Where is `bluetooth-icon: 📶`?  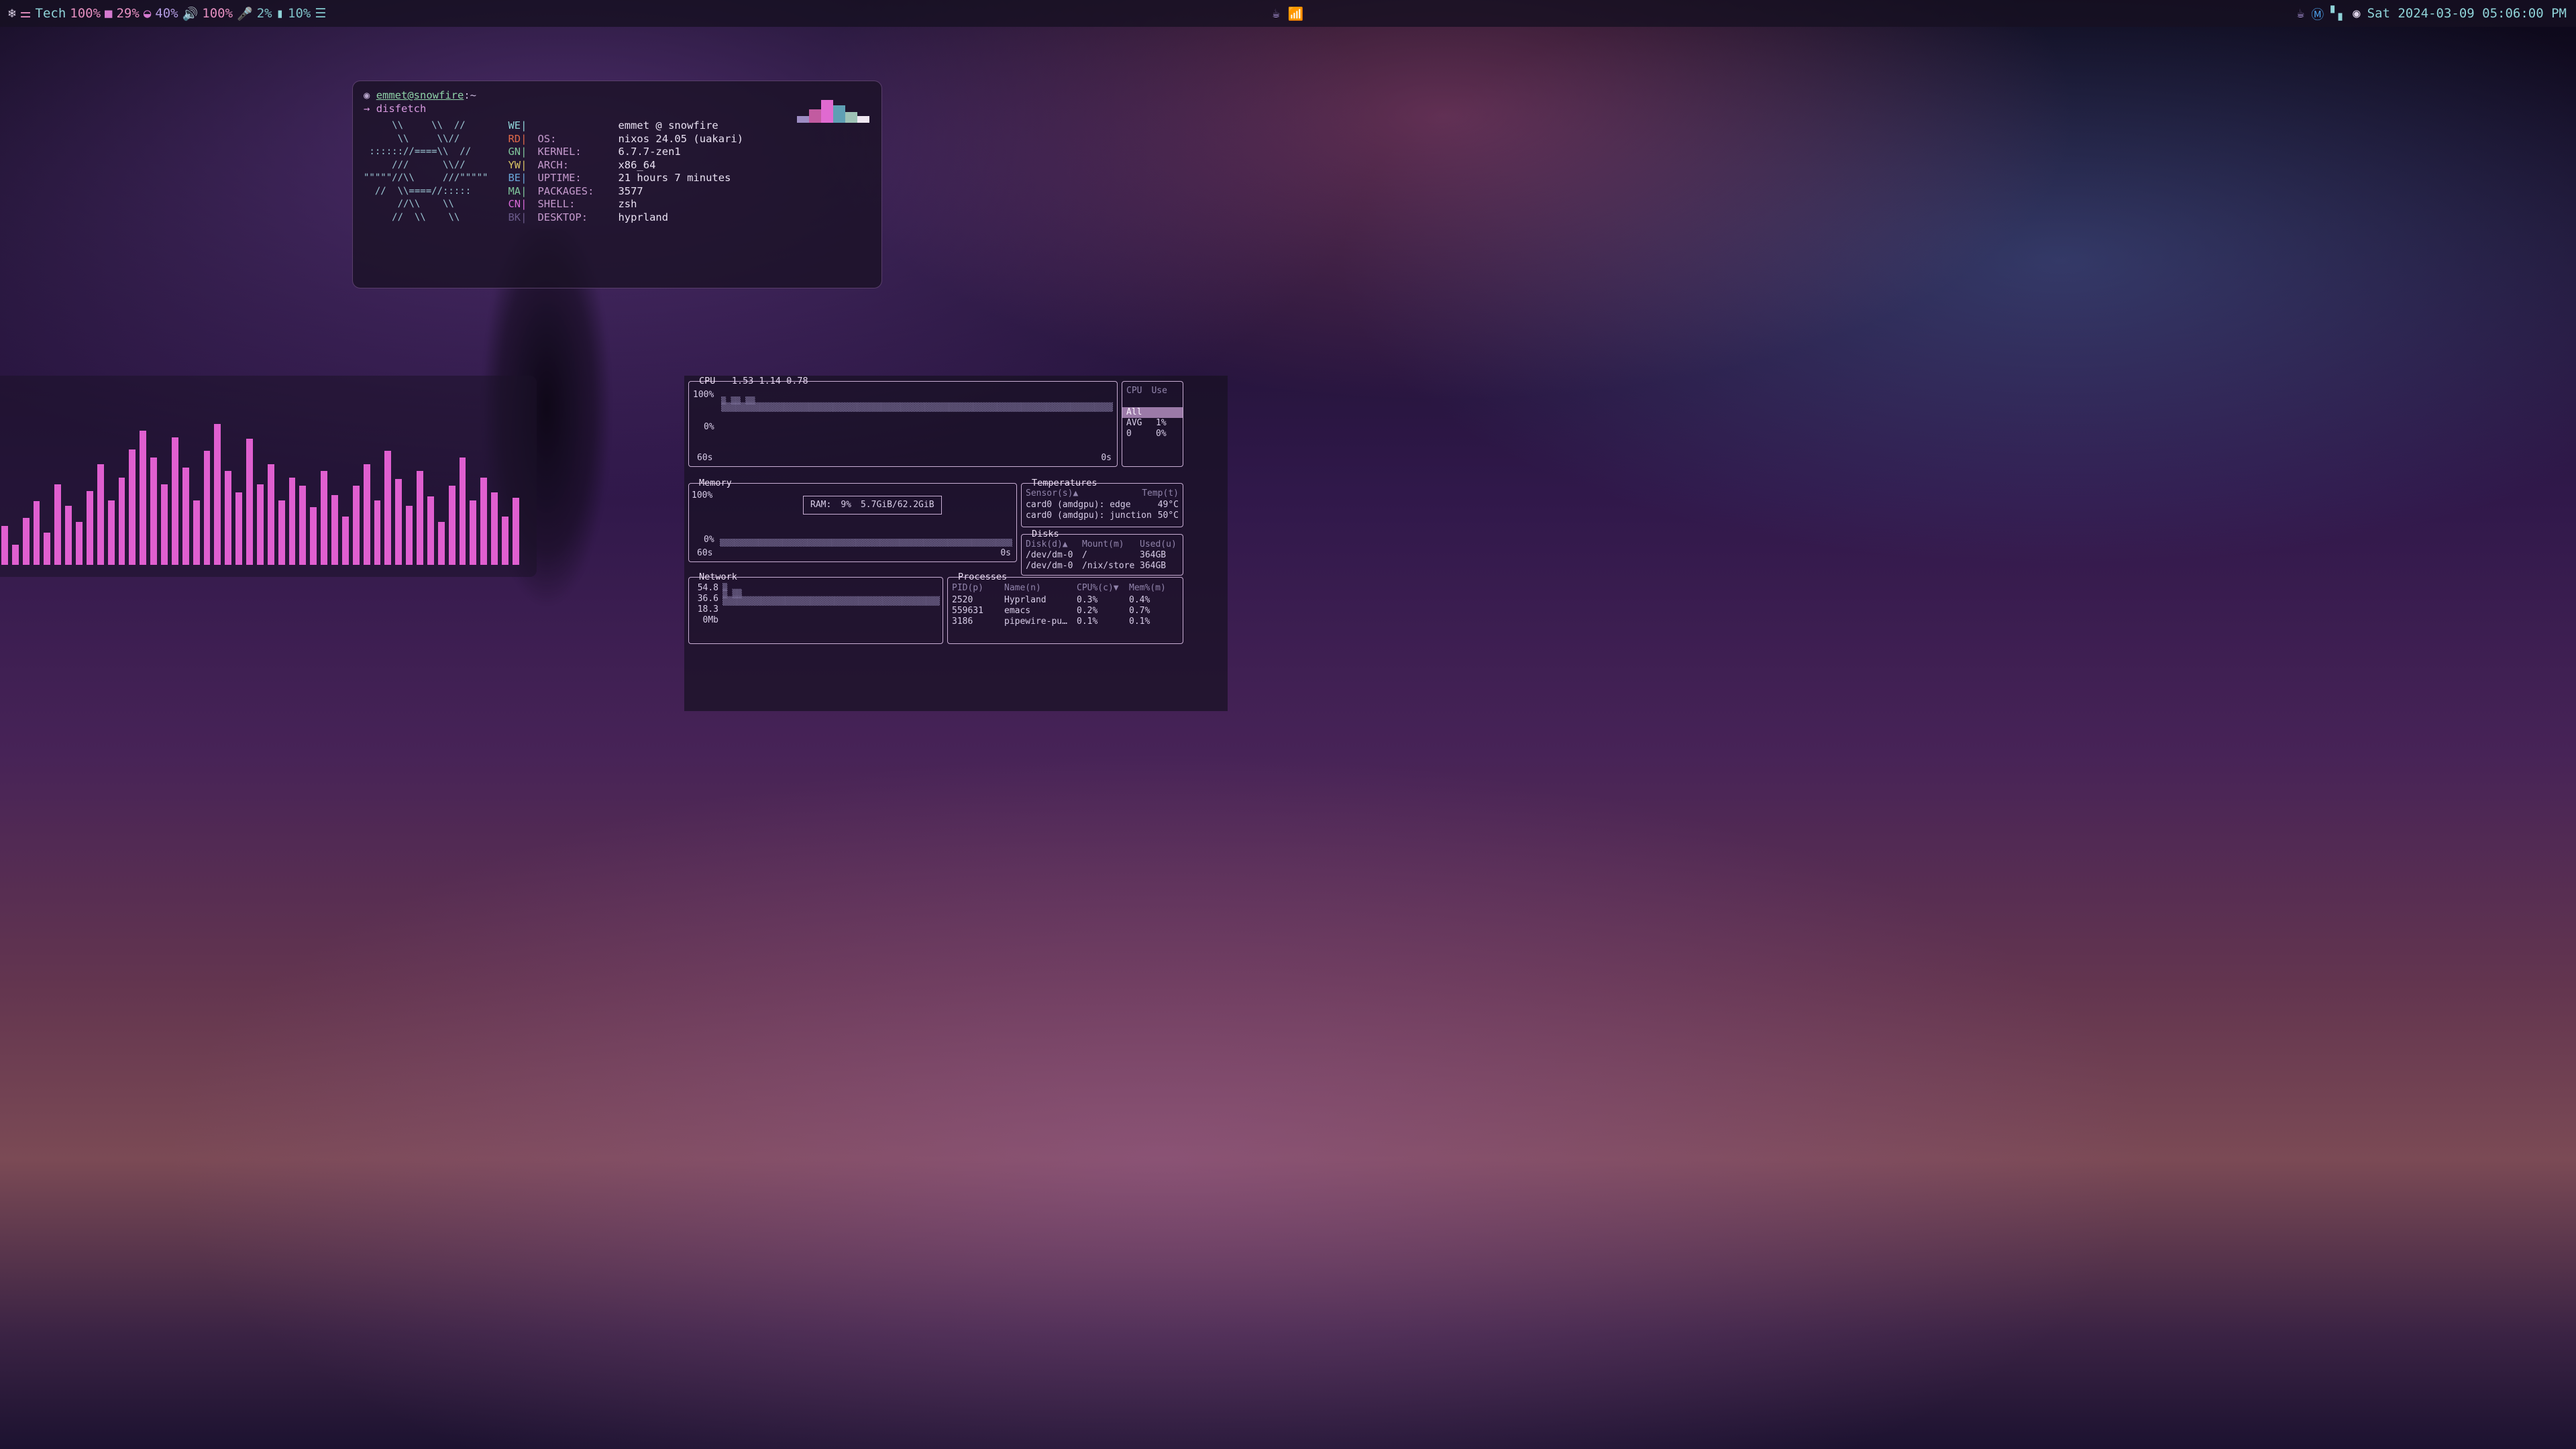
bluetooth-icon: 📶 is located at coordinates (1296, 13).